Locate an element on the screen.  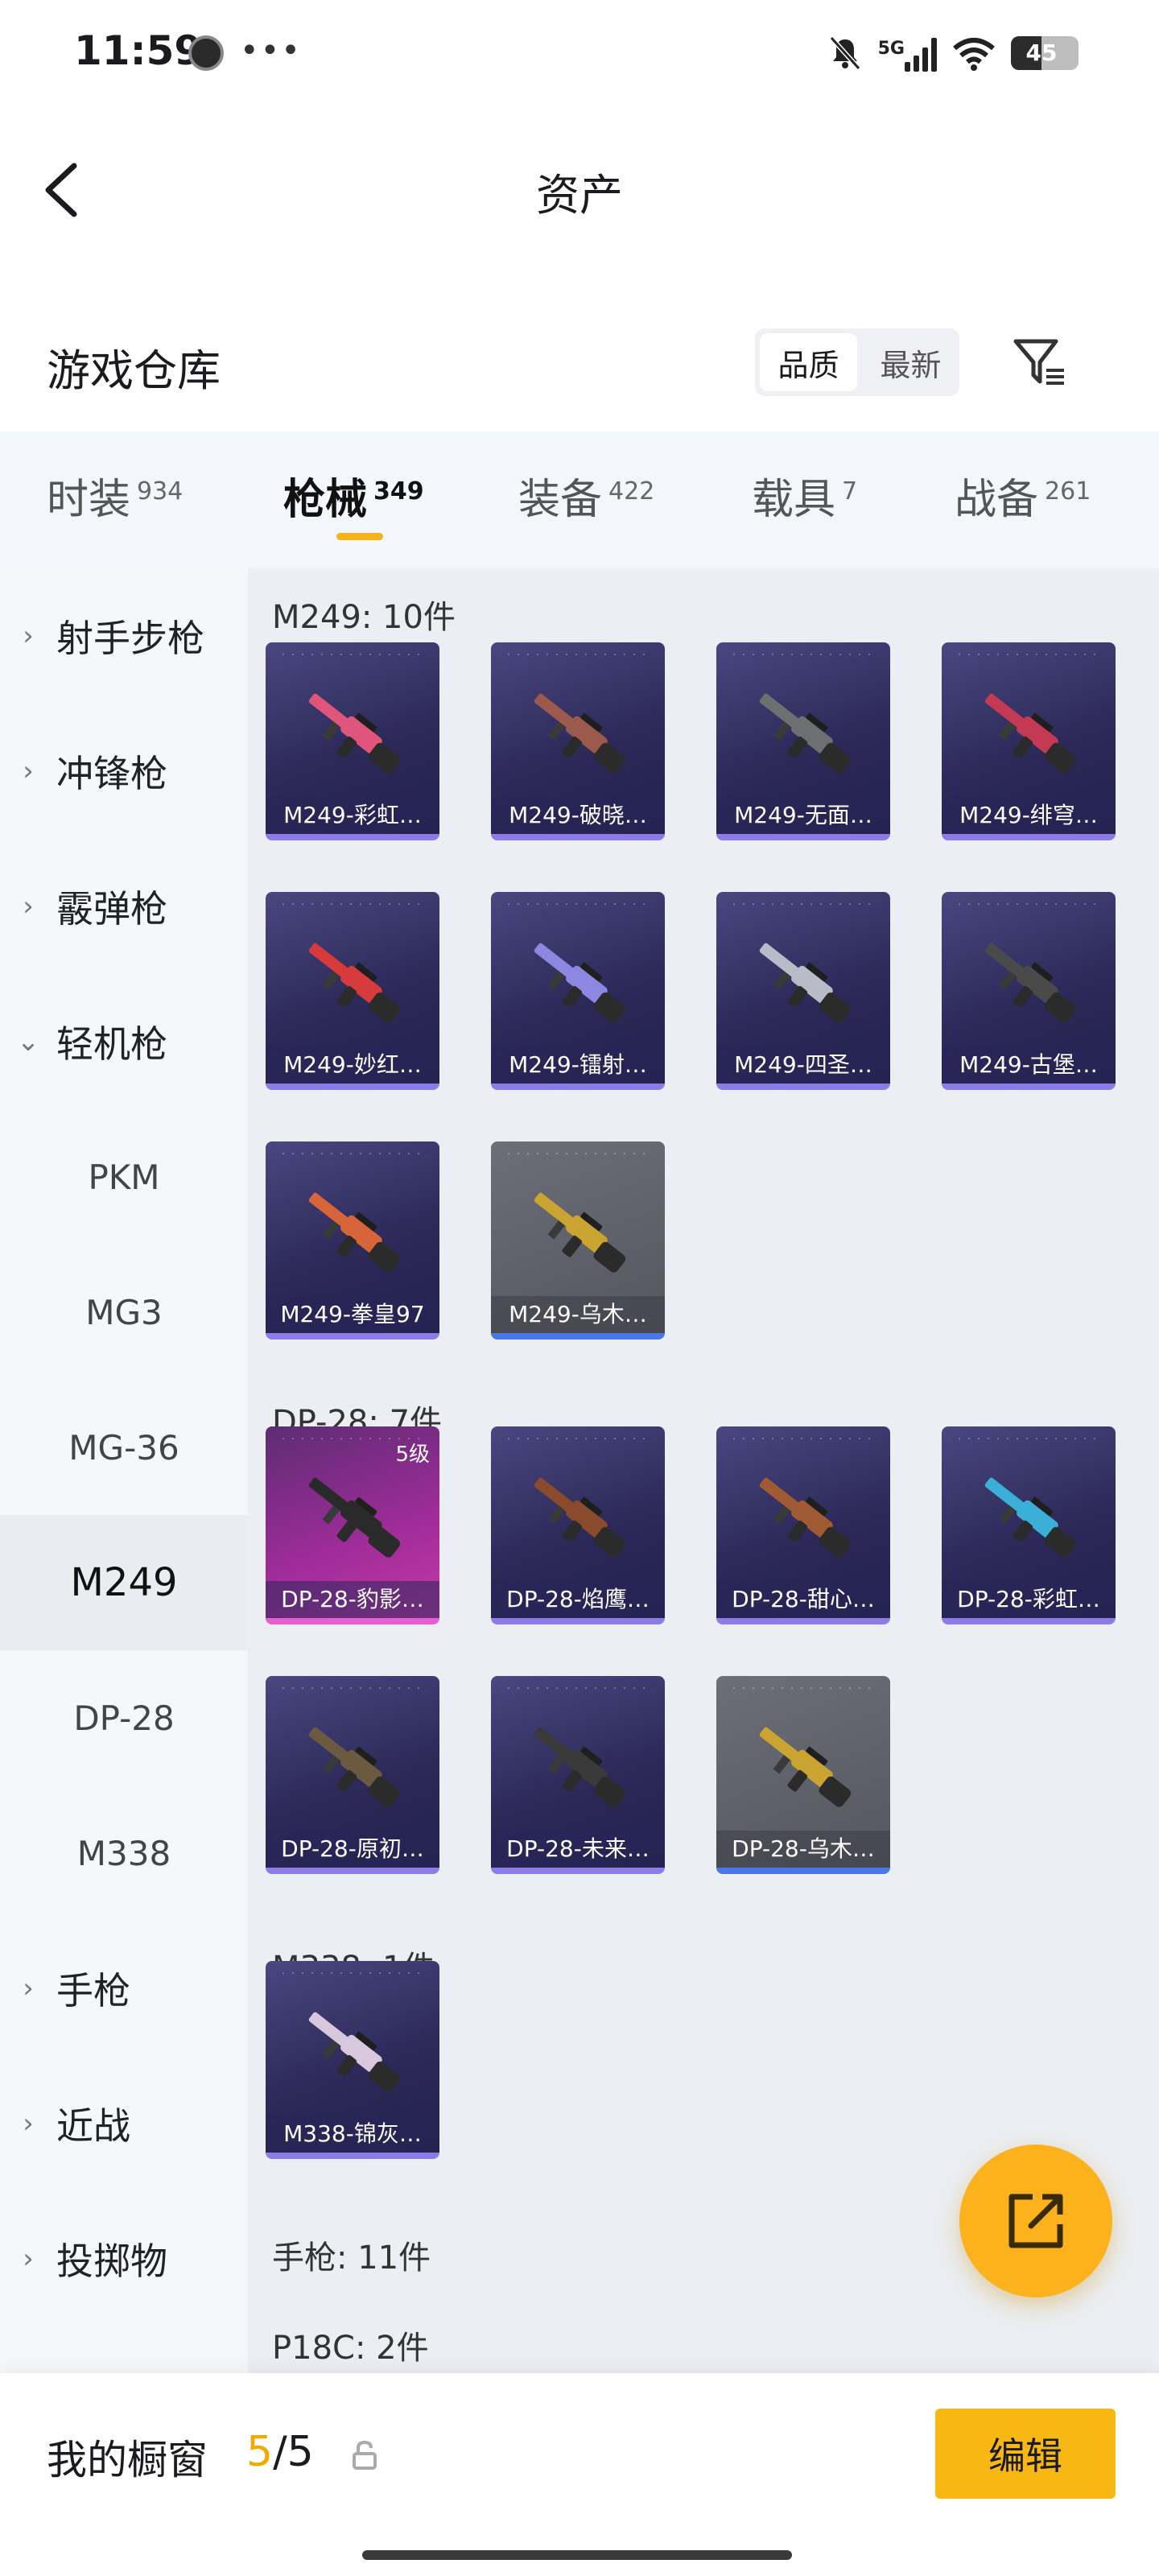
warehouse-title: 游戏仓库 is located at coordinates (134, 370).